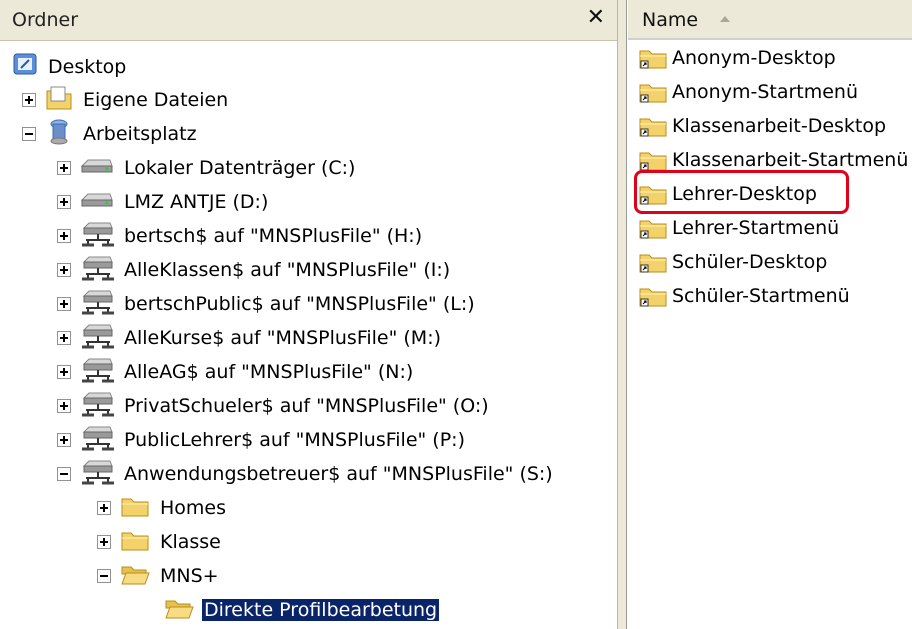  What do you see at coordinates (190, 542) in the screenshot?
I see `tree-item-label: Klasse` at bounding box center [190, 542].